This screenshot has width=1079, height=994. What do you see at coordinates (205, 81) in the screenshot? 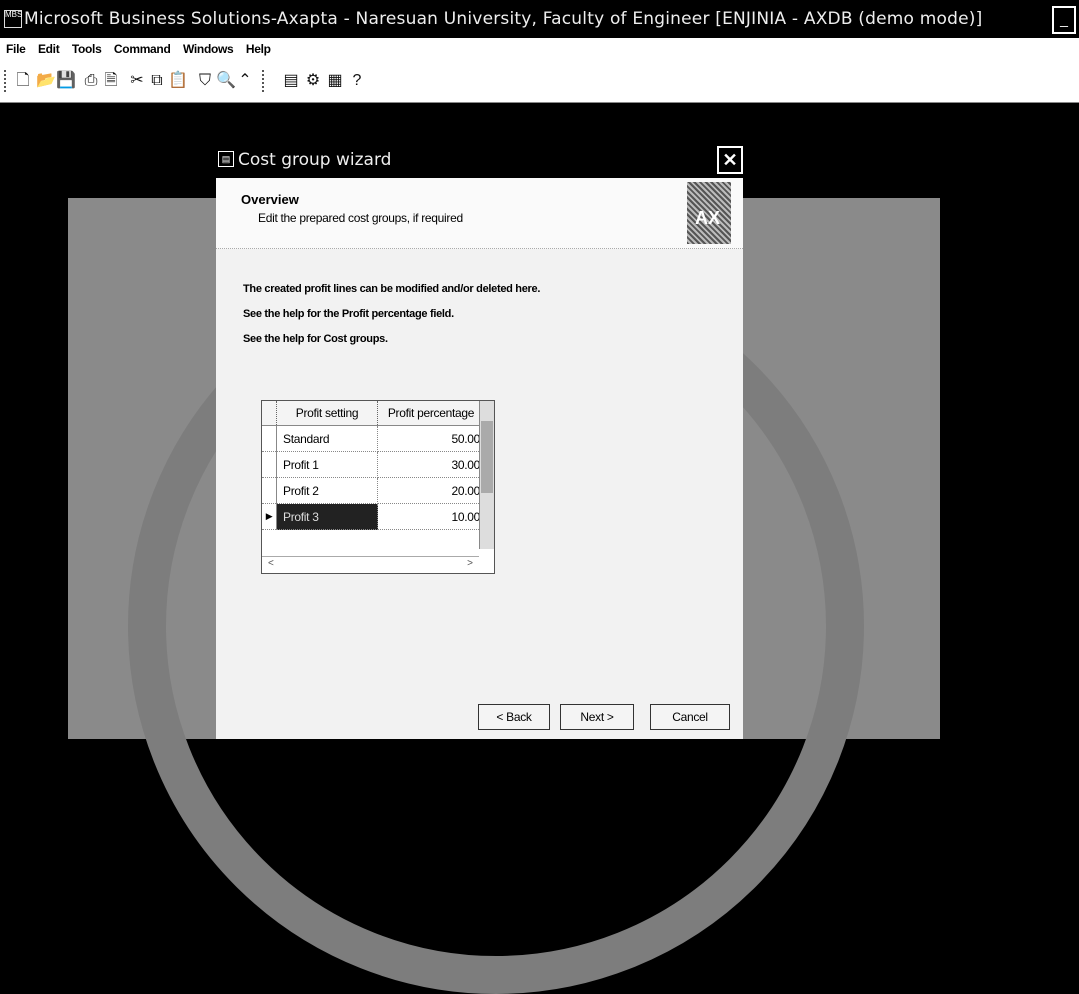
I see `filter-icon: ⛉` at bounding box center [205, 81].